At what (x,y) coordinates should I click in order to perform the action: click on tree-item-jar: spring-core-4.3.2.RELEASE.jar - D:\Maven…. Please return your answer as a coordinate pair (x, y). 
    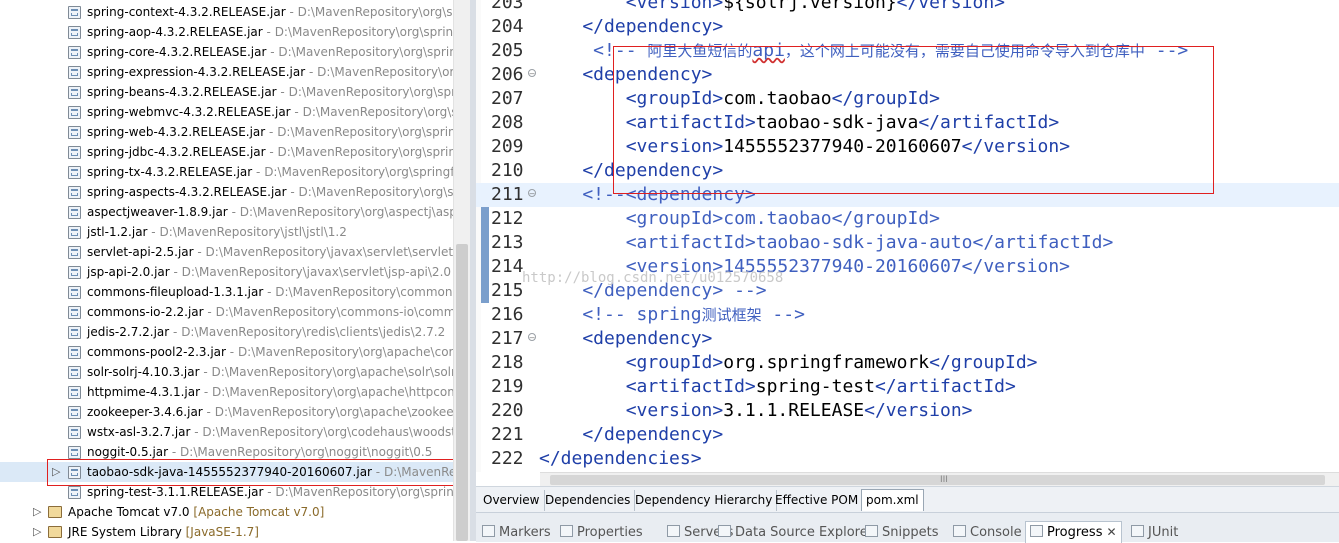
    Looking at the image, I should click on (232, 52).